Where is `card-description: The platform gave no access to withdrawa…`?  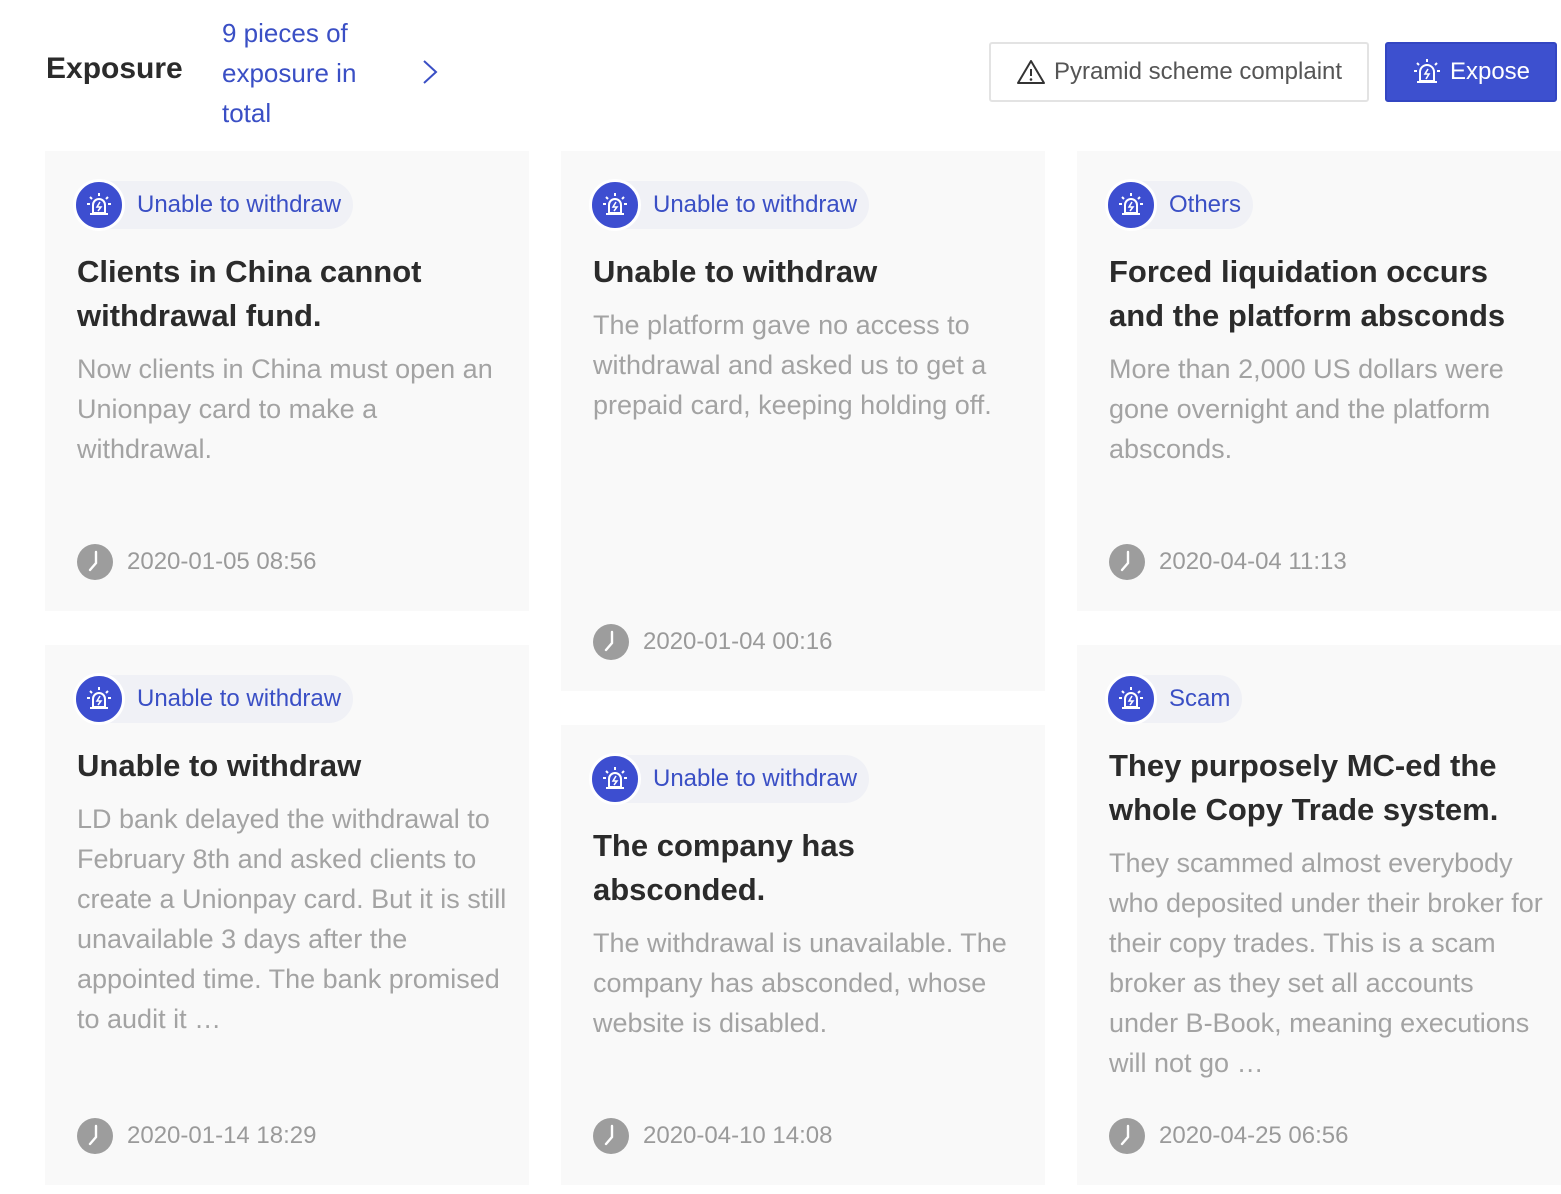
card-description: The platform gave no access to withdrawa… is located at coordinates (792, 365).